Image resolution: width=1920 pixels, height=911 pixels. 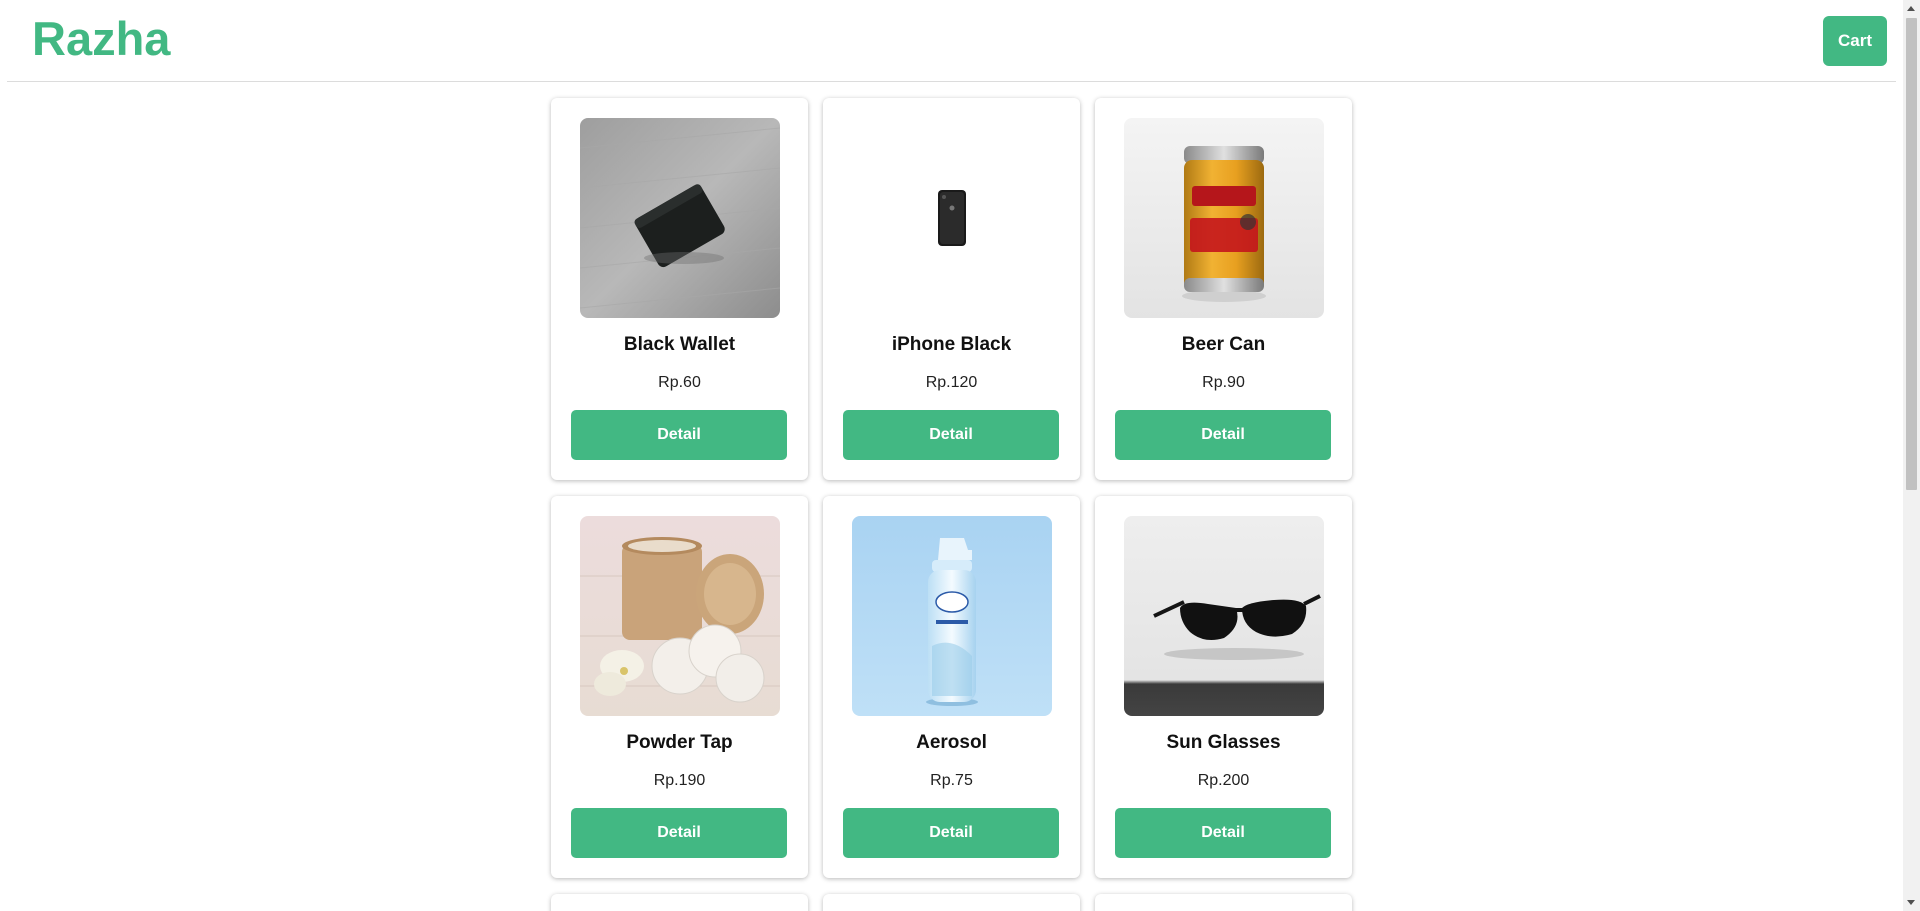 I want to click on product-image-beer-can, so click(x=1224, y=218).